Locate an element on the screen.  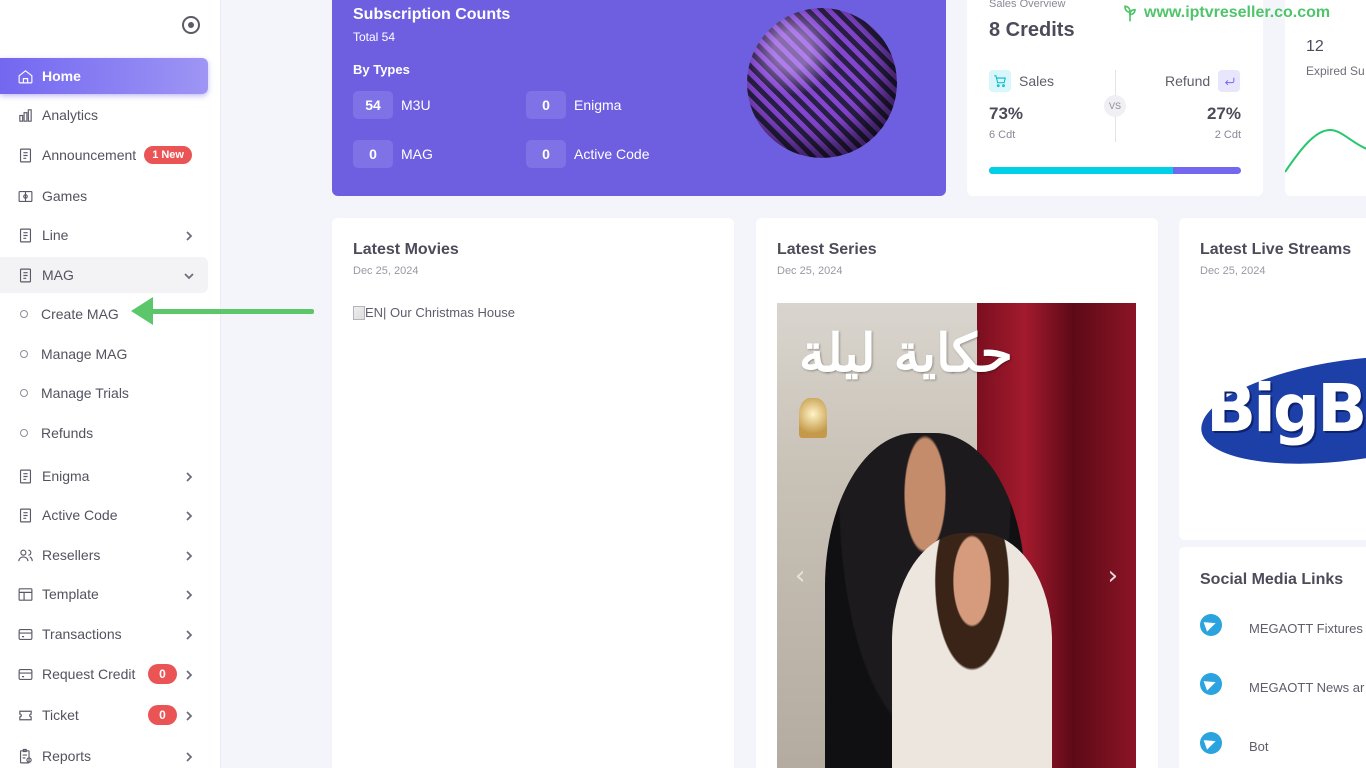
latest-live-streams-card: Latest Live Streams Dec 25, 2024 BigBr is located at coordinates (1272, 379).